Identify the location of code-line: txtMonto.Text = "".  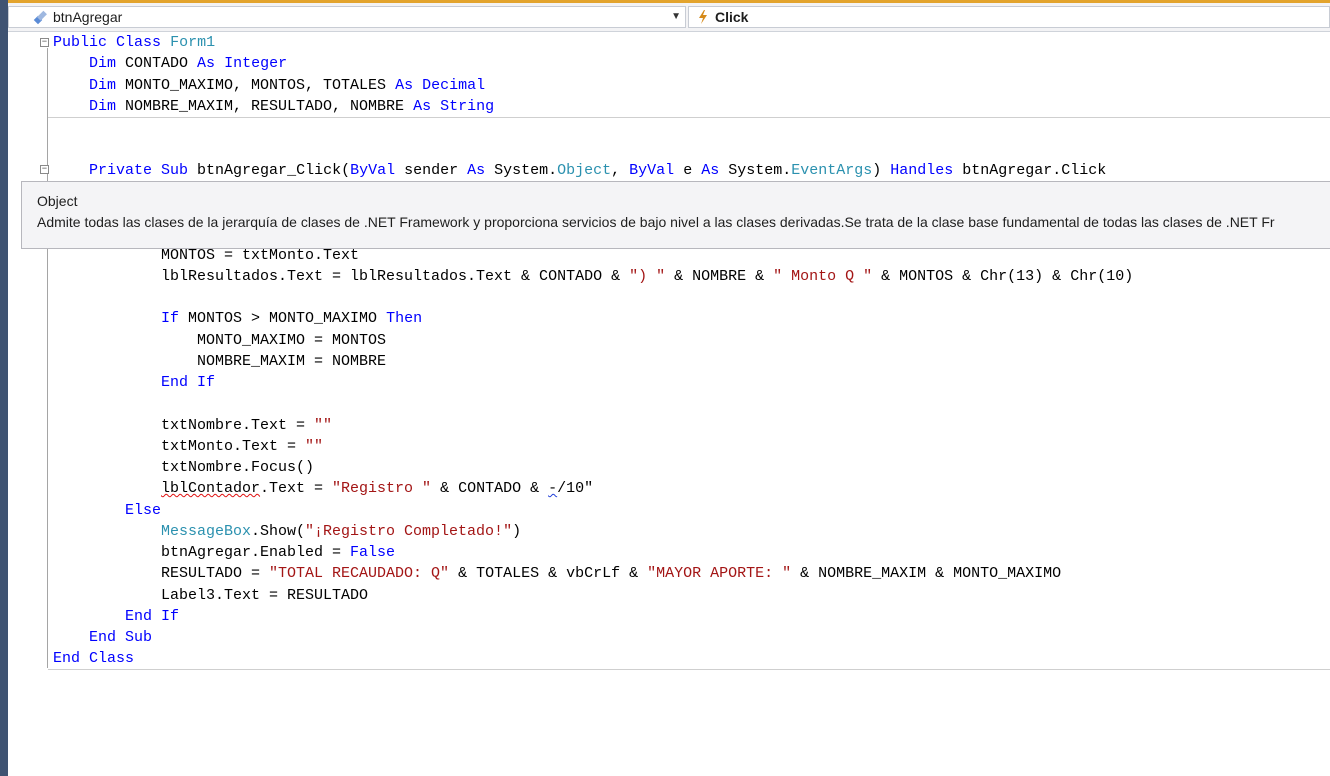
(242, 446).